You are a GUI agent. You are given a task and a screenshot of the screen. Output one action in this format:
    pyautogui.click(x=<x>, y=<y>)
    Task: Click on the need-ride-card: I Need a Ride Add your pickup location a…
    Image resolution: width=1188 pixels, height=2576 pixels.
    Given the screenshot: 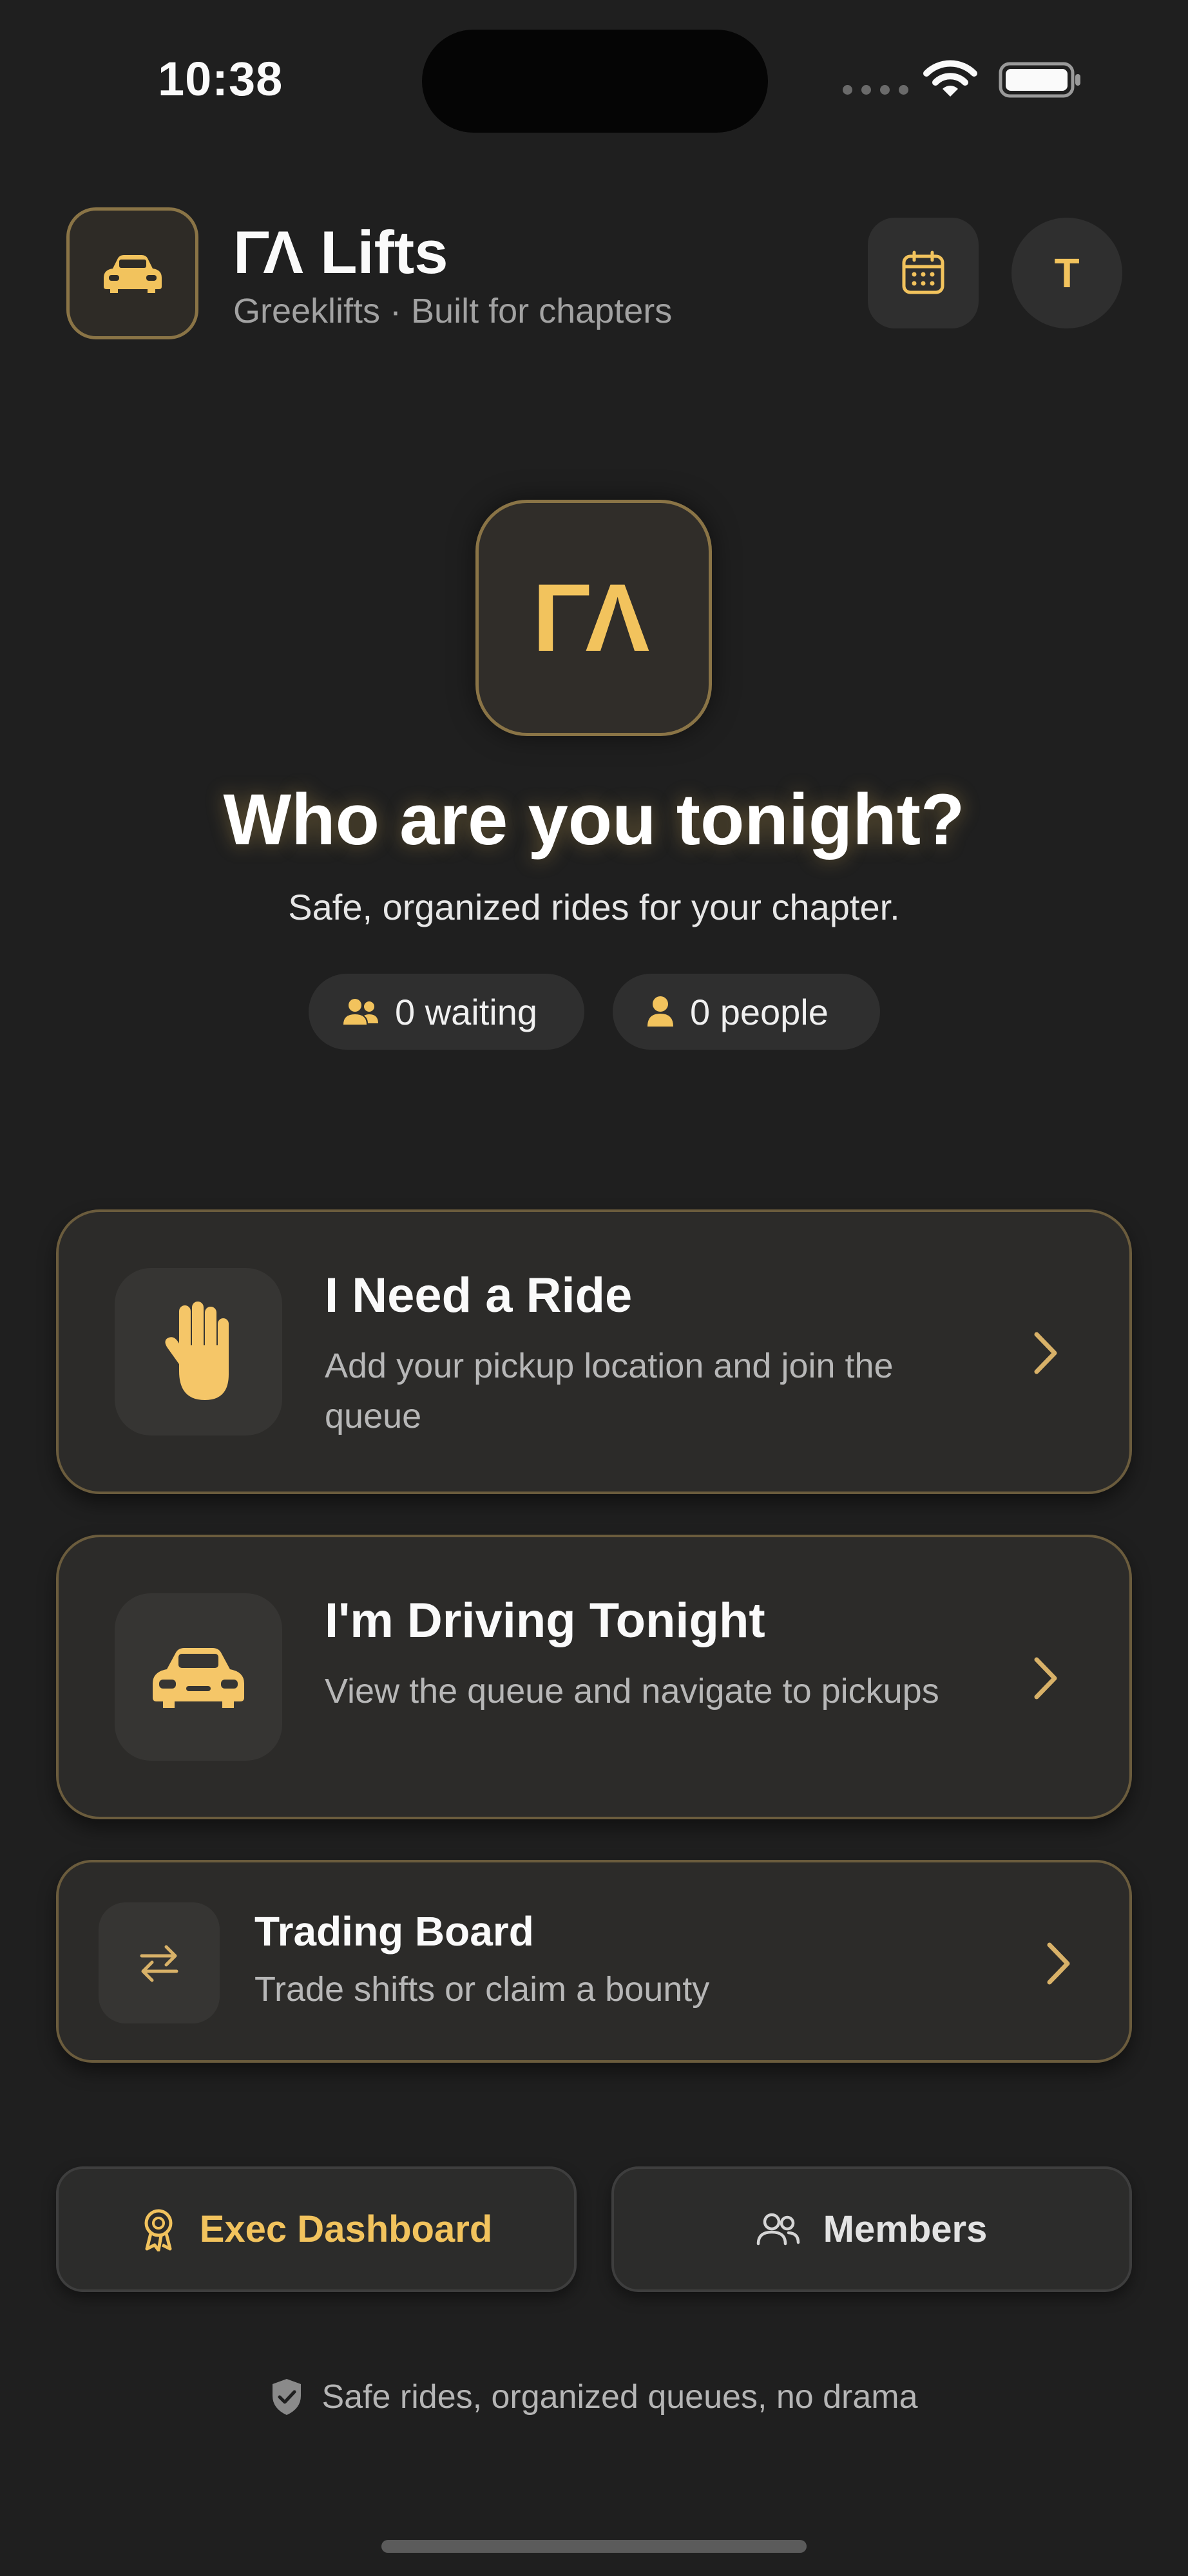 What is the action you would take?
    pyautogui.click(x=594, y=1351)
    